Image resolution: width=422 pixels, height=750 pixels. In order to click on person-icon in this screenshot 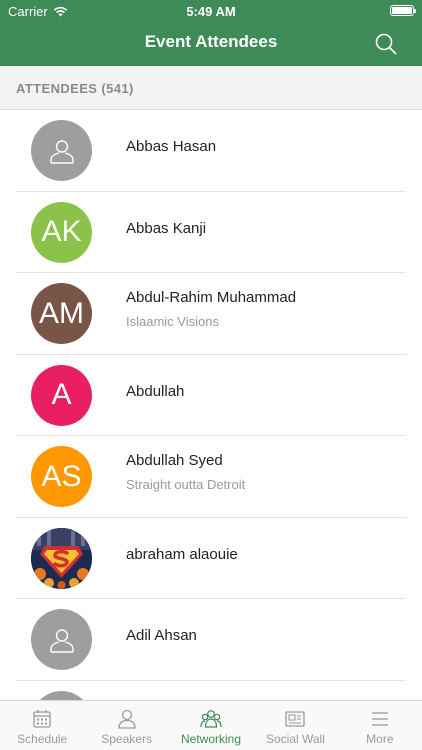, I will do `click(126, 719)`.